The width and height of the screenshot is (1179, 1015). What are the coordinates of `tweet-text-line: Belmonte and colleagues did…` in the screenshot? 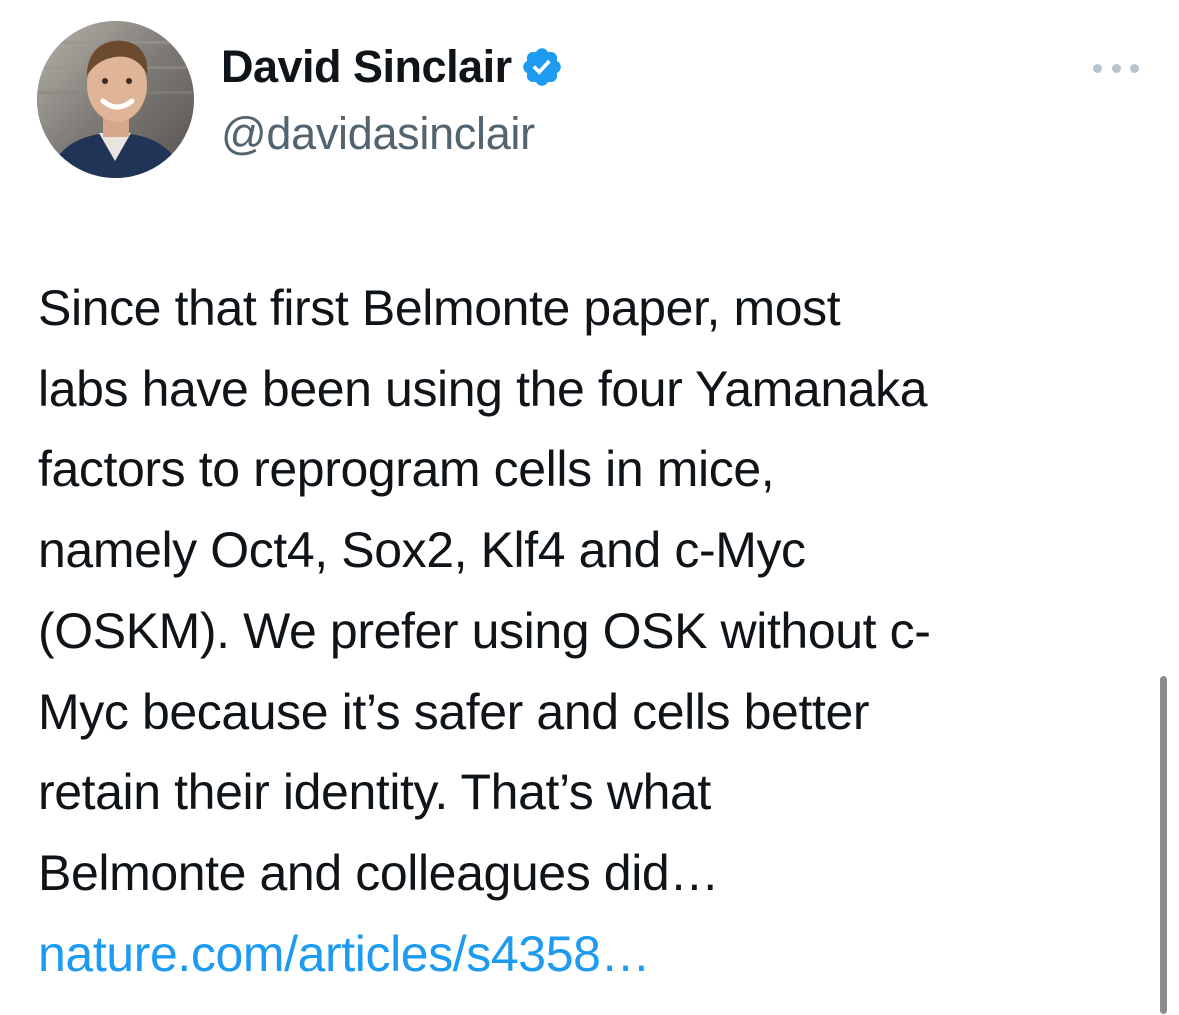 It's located at (378, 872).